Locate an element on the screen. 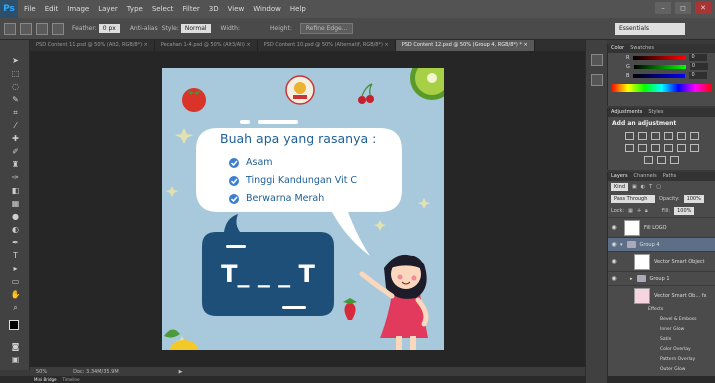 The width and height of the screenshot is (715, 383). layer-row: ◉ ▾ Group 4 is located at coordinates (661, 244).